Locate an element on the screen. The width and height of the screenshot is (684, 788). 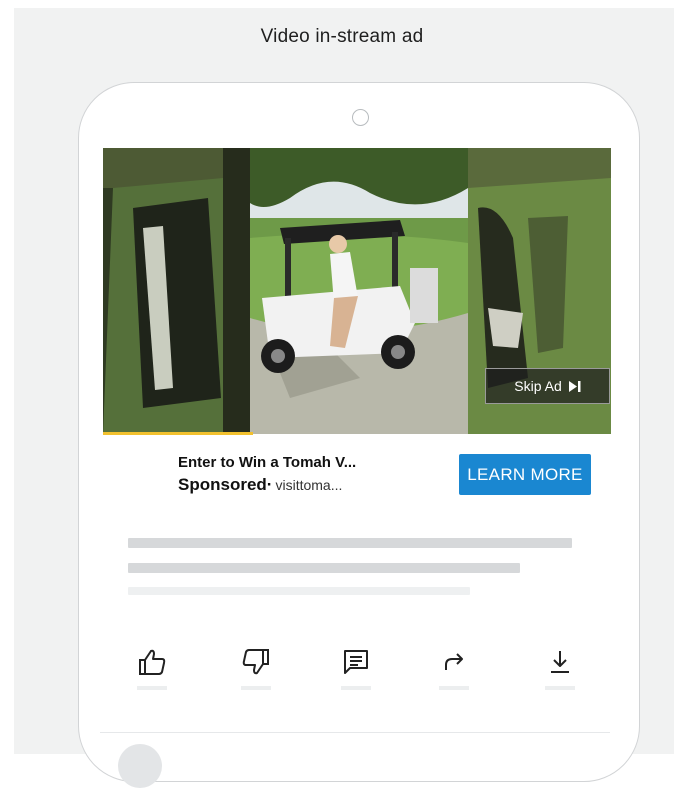
comment-button is located at coordinates (356, 674).